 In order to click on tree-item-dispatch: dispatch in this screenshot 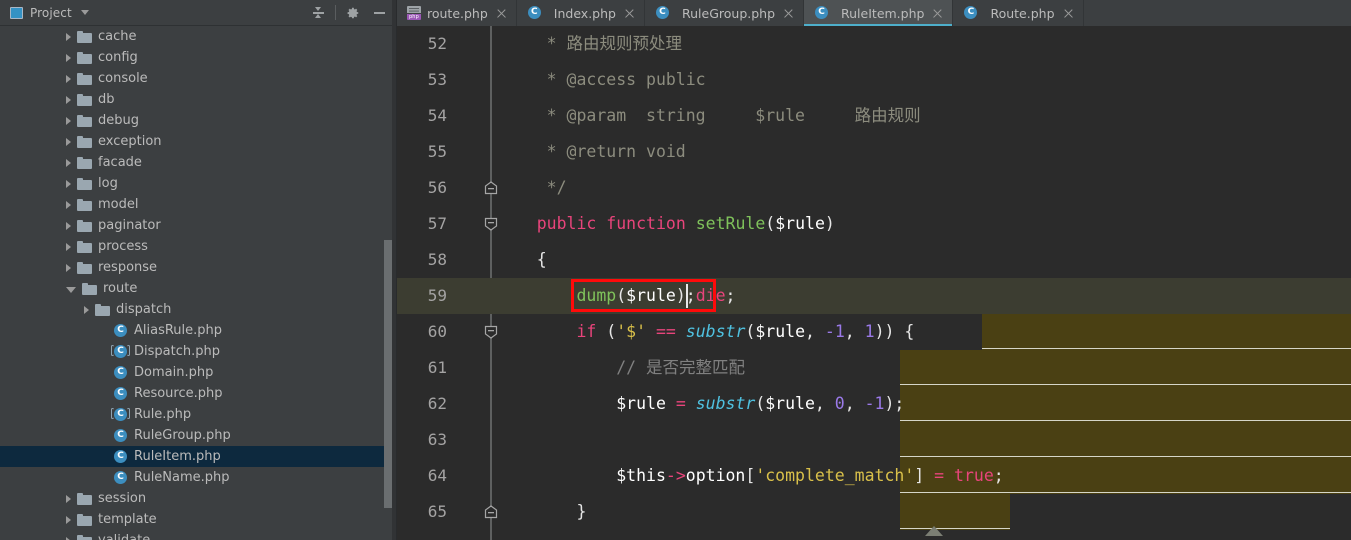, I will do `click(198, 309)`.